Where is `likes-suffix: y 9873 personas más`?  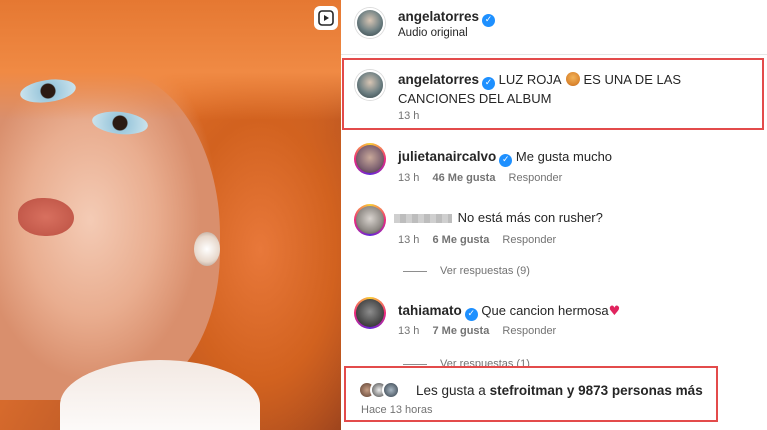 likes-suffix: y 9873 personas más is located at coordinates (635, 390).